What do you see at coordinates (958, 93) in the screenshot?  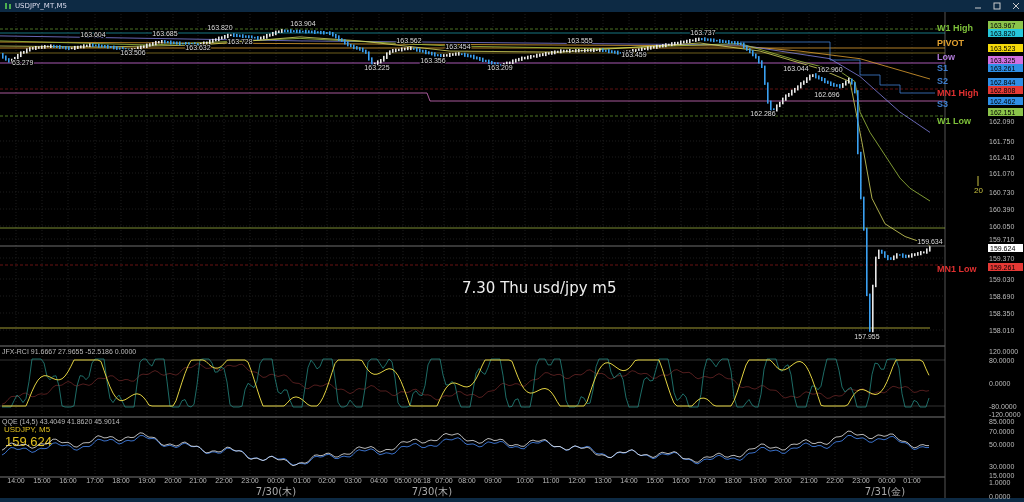 I see `level-label: MN1 High` at bounding box center [958, 93].